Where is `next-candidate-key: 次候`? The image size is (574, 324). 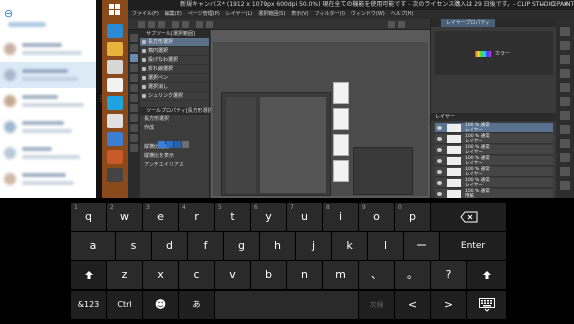 next-candidate-key: 次候 is located at coordinates (376, 305).